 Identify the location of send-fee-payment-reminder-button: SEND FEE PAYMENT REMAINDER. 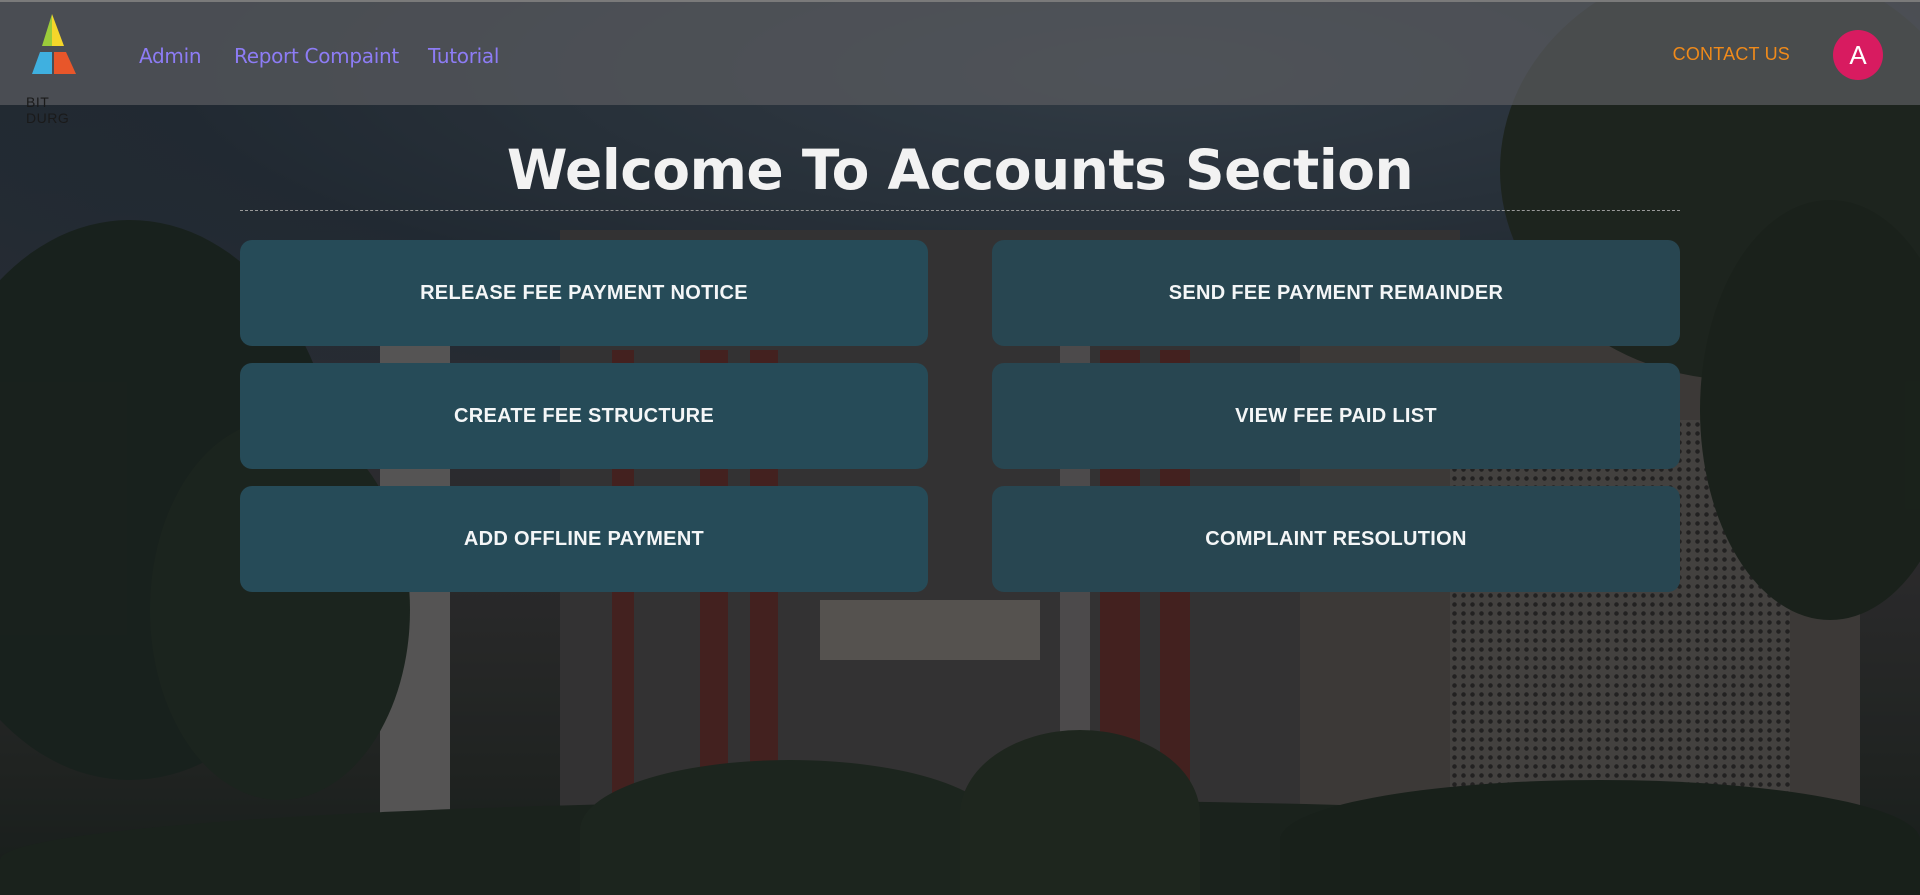
(1336, 293).